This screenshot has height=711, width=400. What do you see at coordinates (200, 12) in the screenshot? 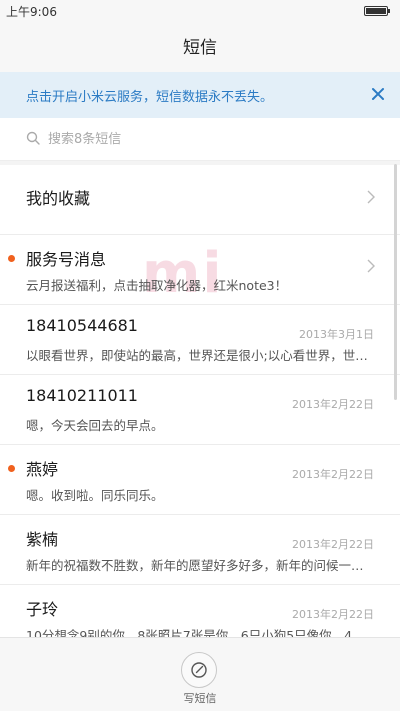
I see `status-bar: 上午9:06` at bounding box center [200, 12].